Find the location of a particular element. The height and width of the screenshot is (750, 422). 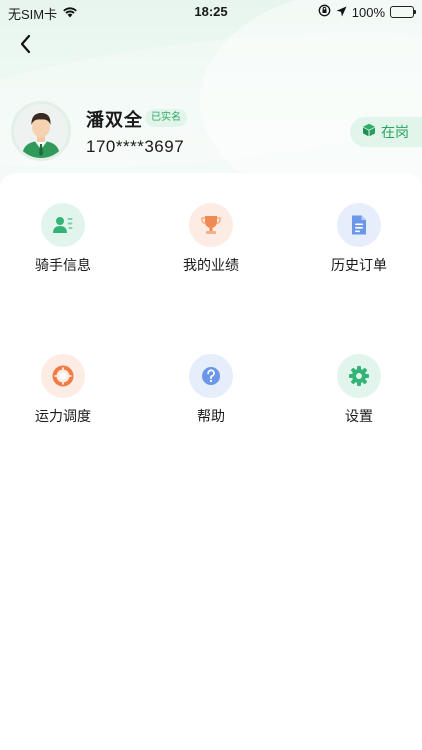

menu-item-help: 帮助 is located at coordinates (211, 395).